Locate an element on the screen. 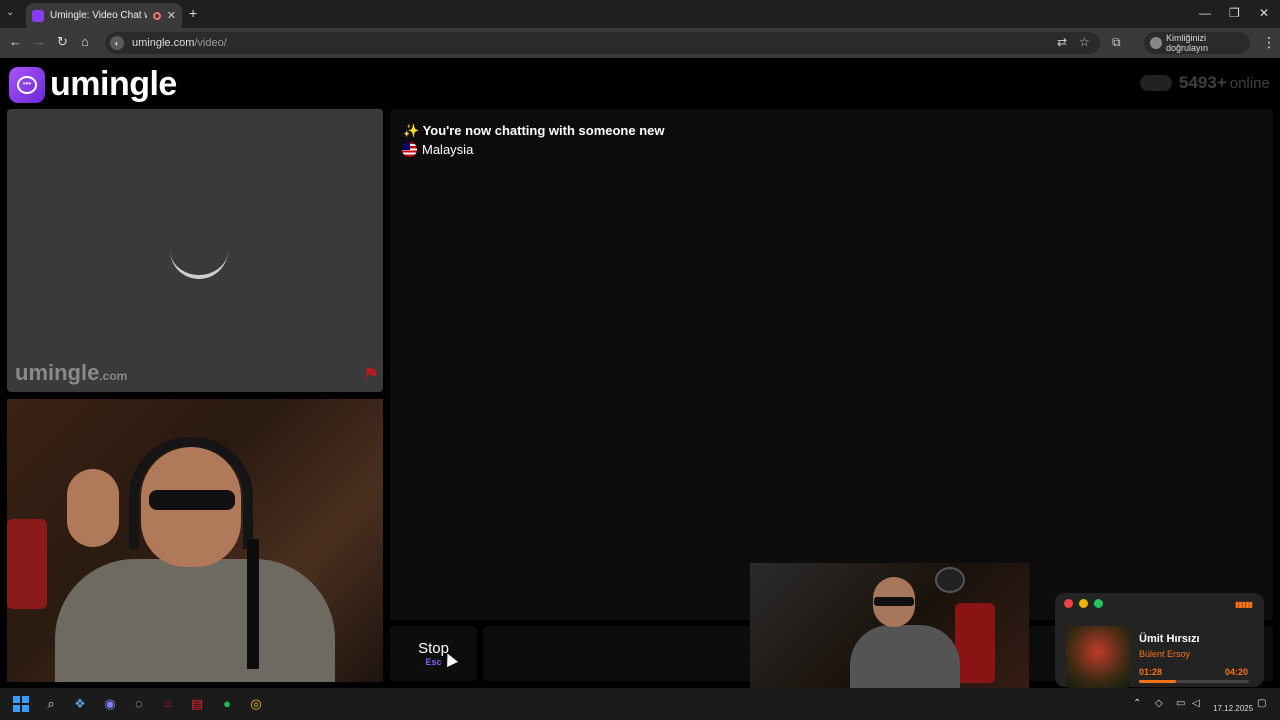 The image size is (1280, 720). online-count: 5493+ is located at coordinates (1203, 82).